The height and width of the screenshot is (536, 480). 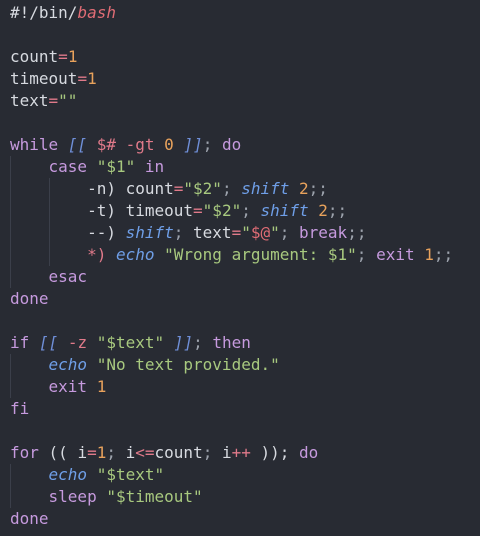 What do you see at coordinates (231, 365) in the screenshot?
I see `code-line: echo "No text provided."` at bounding box center [231, 365].